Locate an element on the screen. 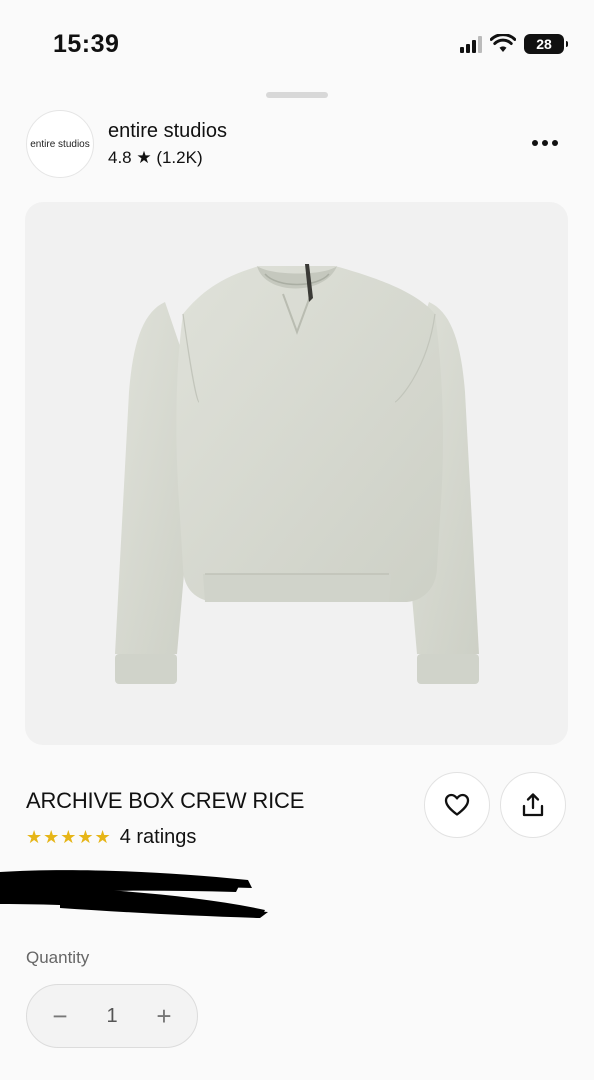 Image resolution: width=594 pixels, height=1080 pixels. heart-icon is located at coordinates (457, 804).